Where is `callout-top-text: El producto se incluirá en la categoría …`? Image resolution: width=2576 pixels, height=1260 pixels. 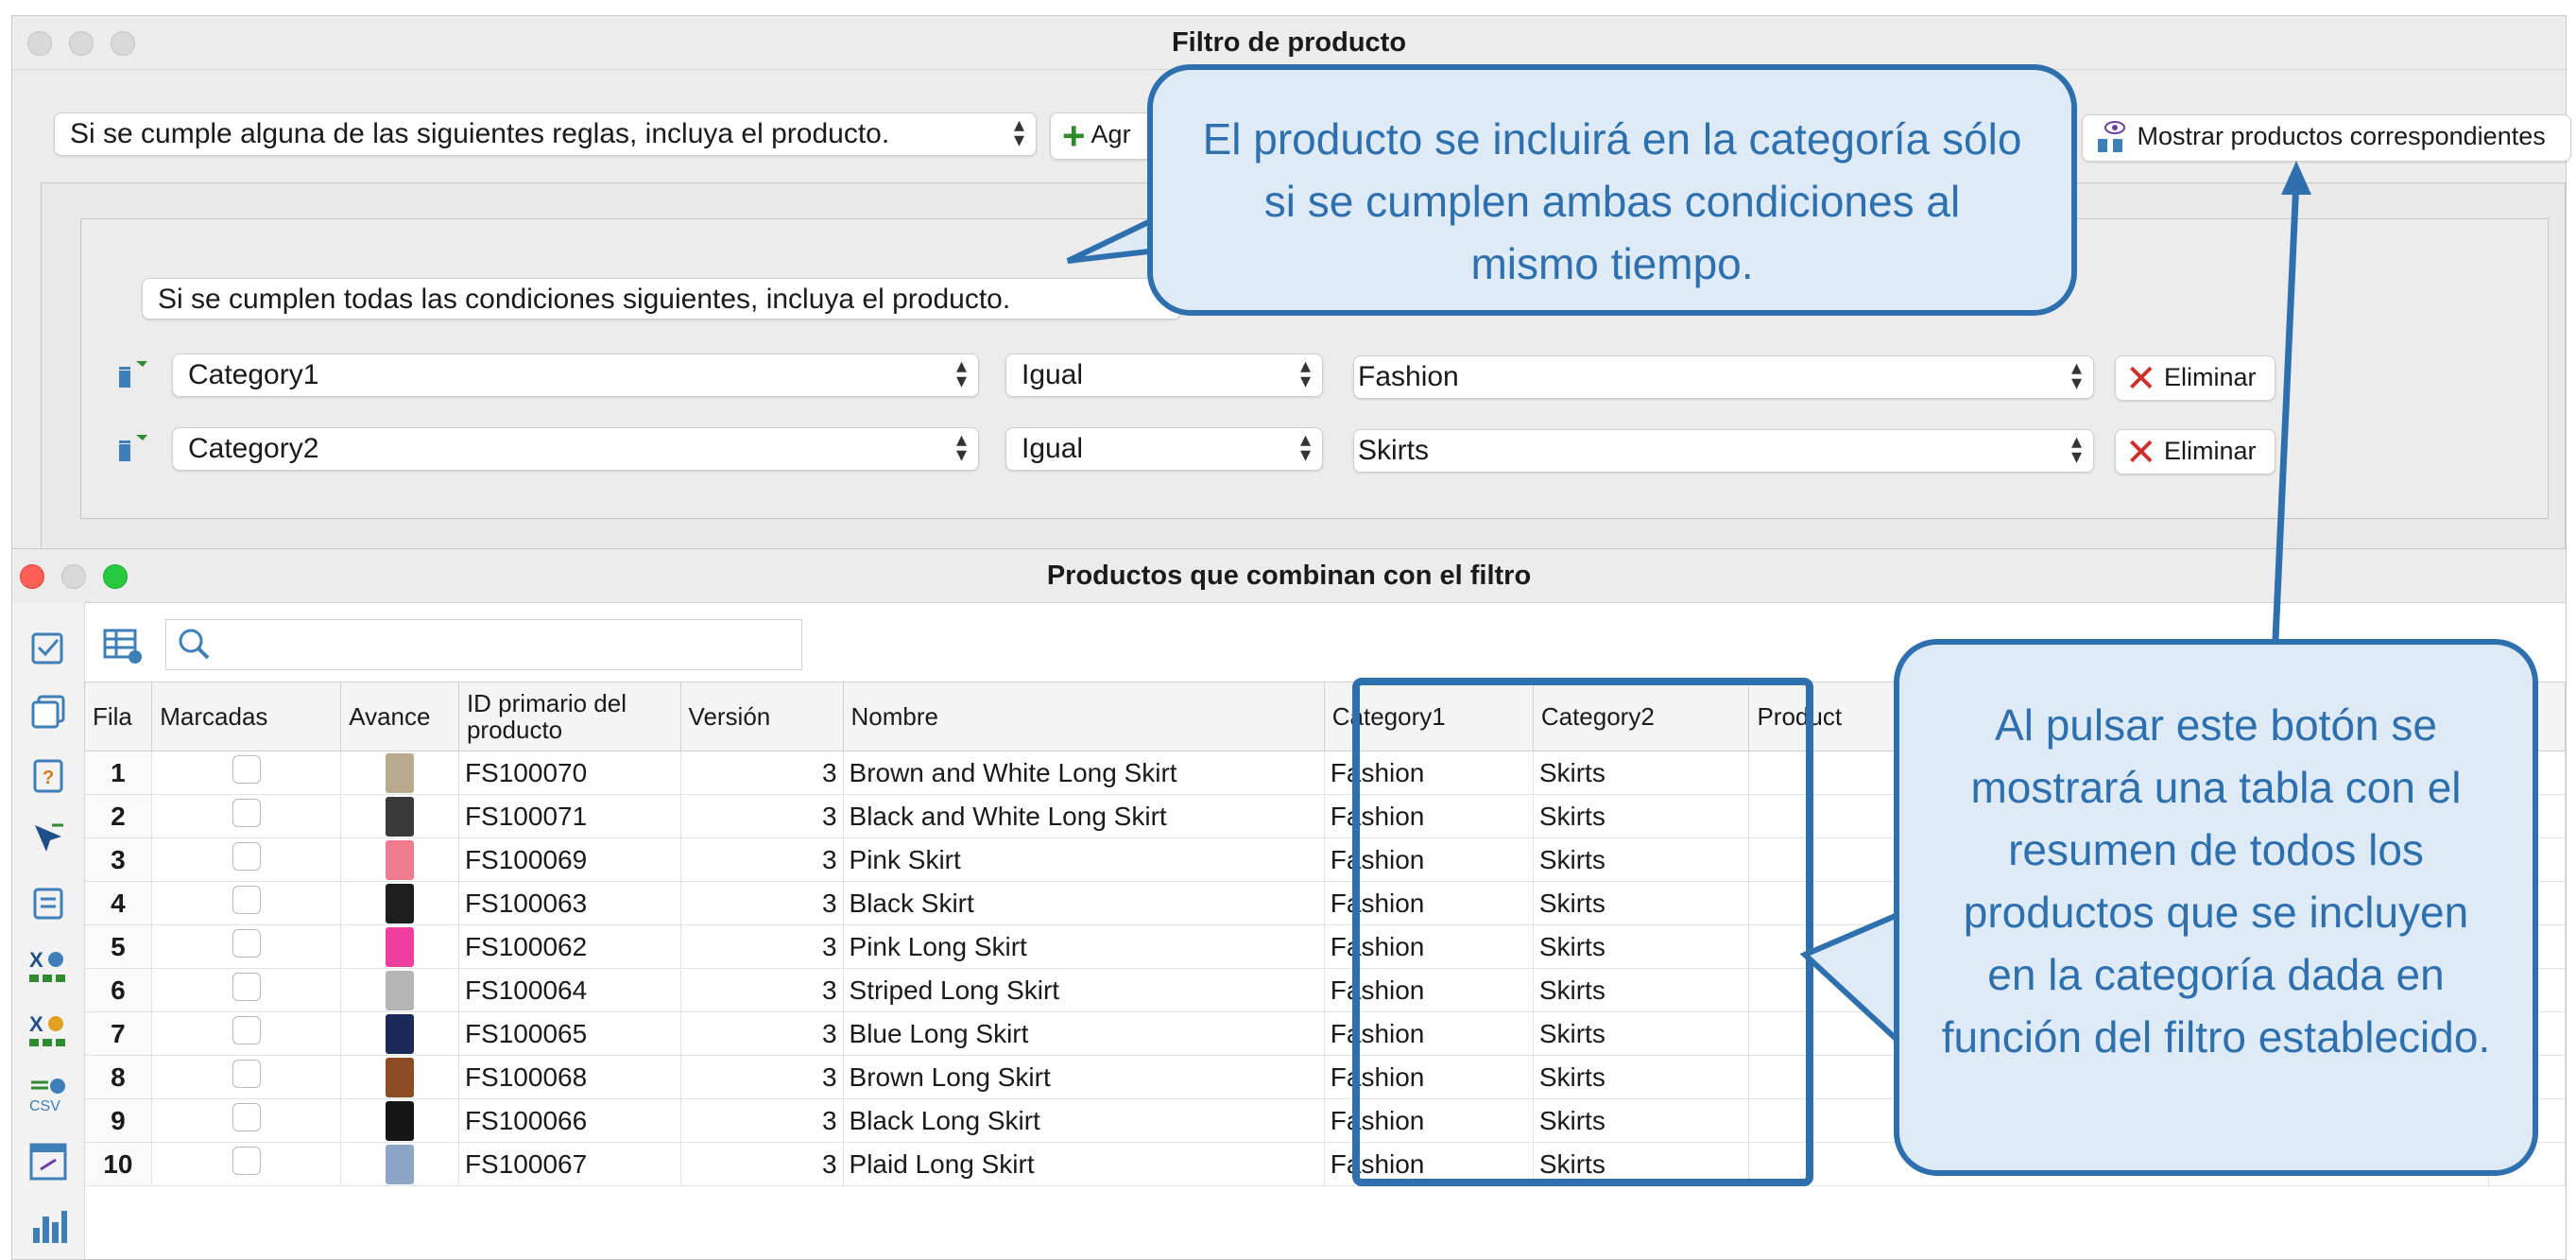 callout-top-text: El producto se incluirá en la categoría … is located at coordinates (1612, 201).